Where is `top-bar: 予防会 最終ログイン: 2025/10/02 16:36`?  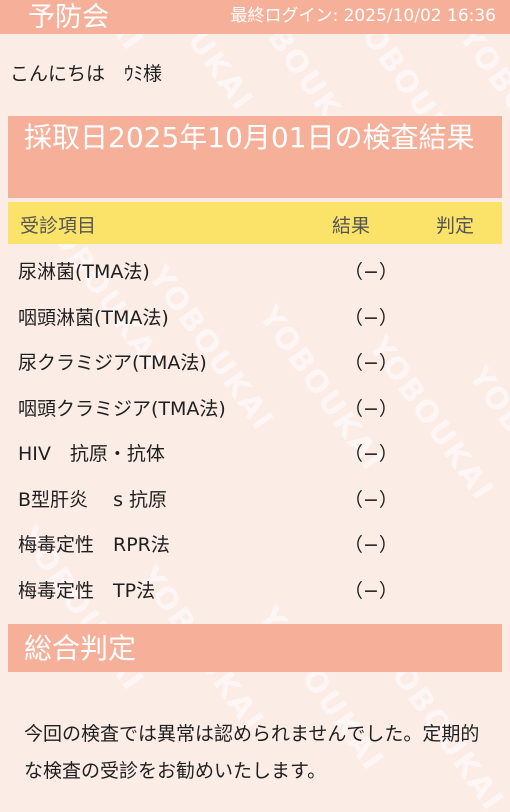 top-bar: 予防会 最終ログイン: 2025/10/02 16:36 is located at coordinates (255, 17).